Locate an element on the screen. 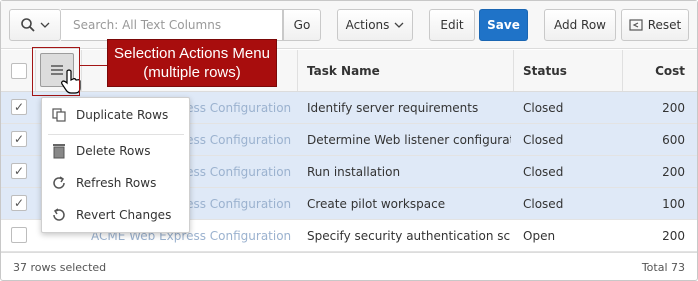  callout-label: Selection Actions Menu (multiple rows) is located at coordinates (192, 63).